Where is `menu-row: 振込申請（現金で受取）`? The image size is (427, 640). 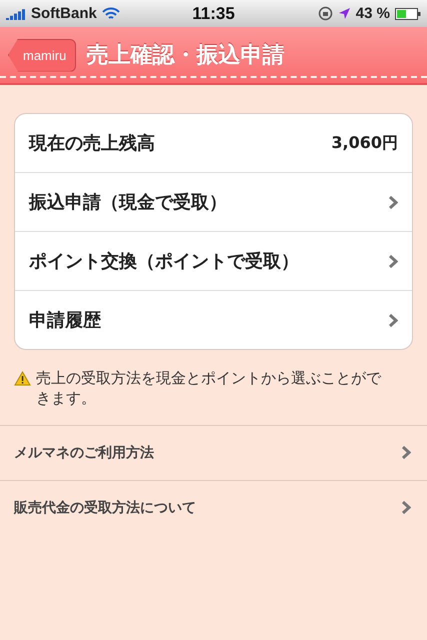
menu-row: 振込申請（現金で受取） is located at coordinates (213, 201).